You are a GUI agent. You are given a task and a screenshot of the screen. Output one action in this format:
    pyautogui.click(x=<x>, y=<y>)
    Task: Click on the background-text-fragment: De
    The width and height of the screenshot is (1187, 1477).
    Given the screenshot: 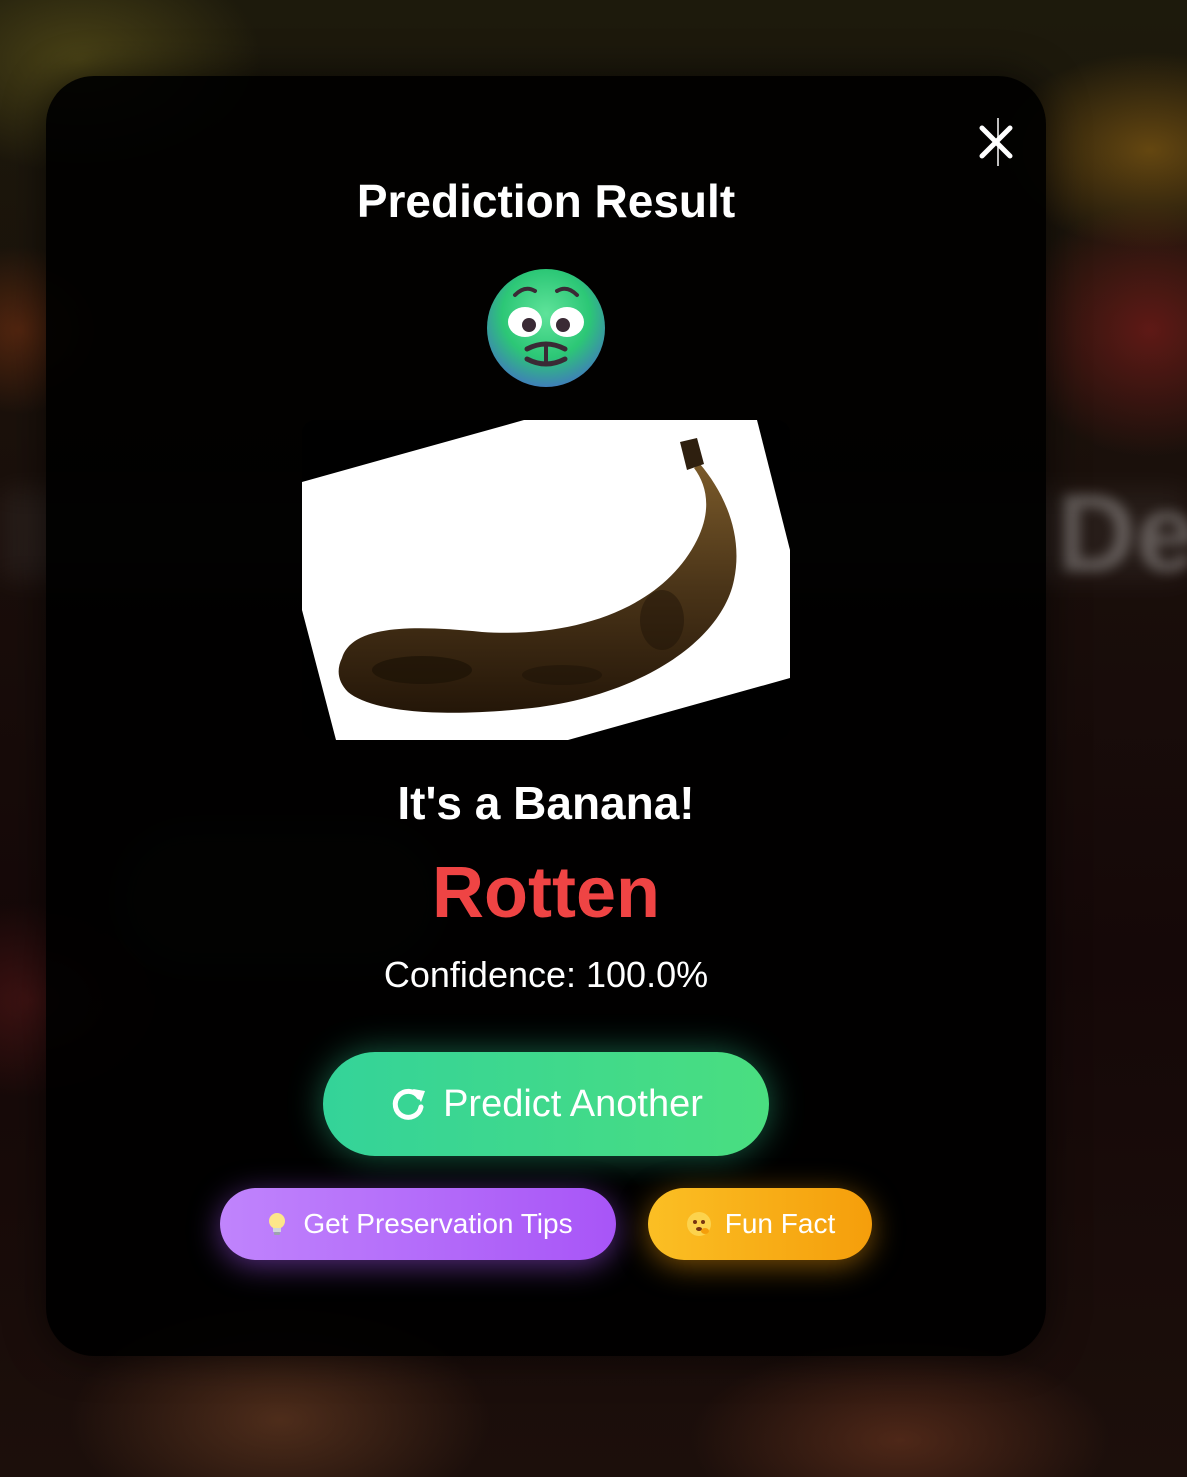 What is the action you would take?
    pyautogui.click(x=1121, y=533)
    